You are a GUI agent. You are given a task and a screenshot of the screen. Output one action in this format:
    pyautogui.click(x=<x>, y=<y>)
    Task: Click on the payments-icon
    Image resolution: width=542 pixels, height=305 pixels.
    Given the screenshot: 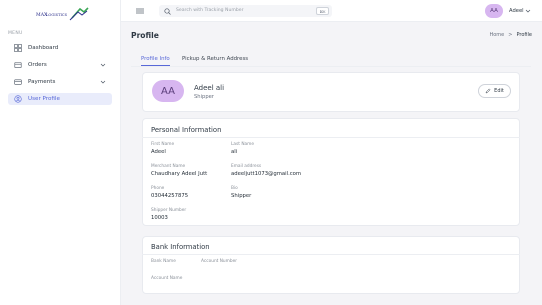 What is the action you would take?
    pyautogui.click(x=18, y=82)
    